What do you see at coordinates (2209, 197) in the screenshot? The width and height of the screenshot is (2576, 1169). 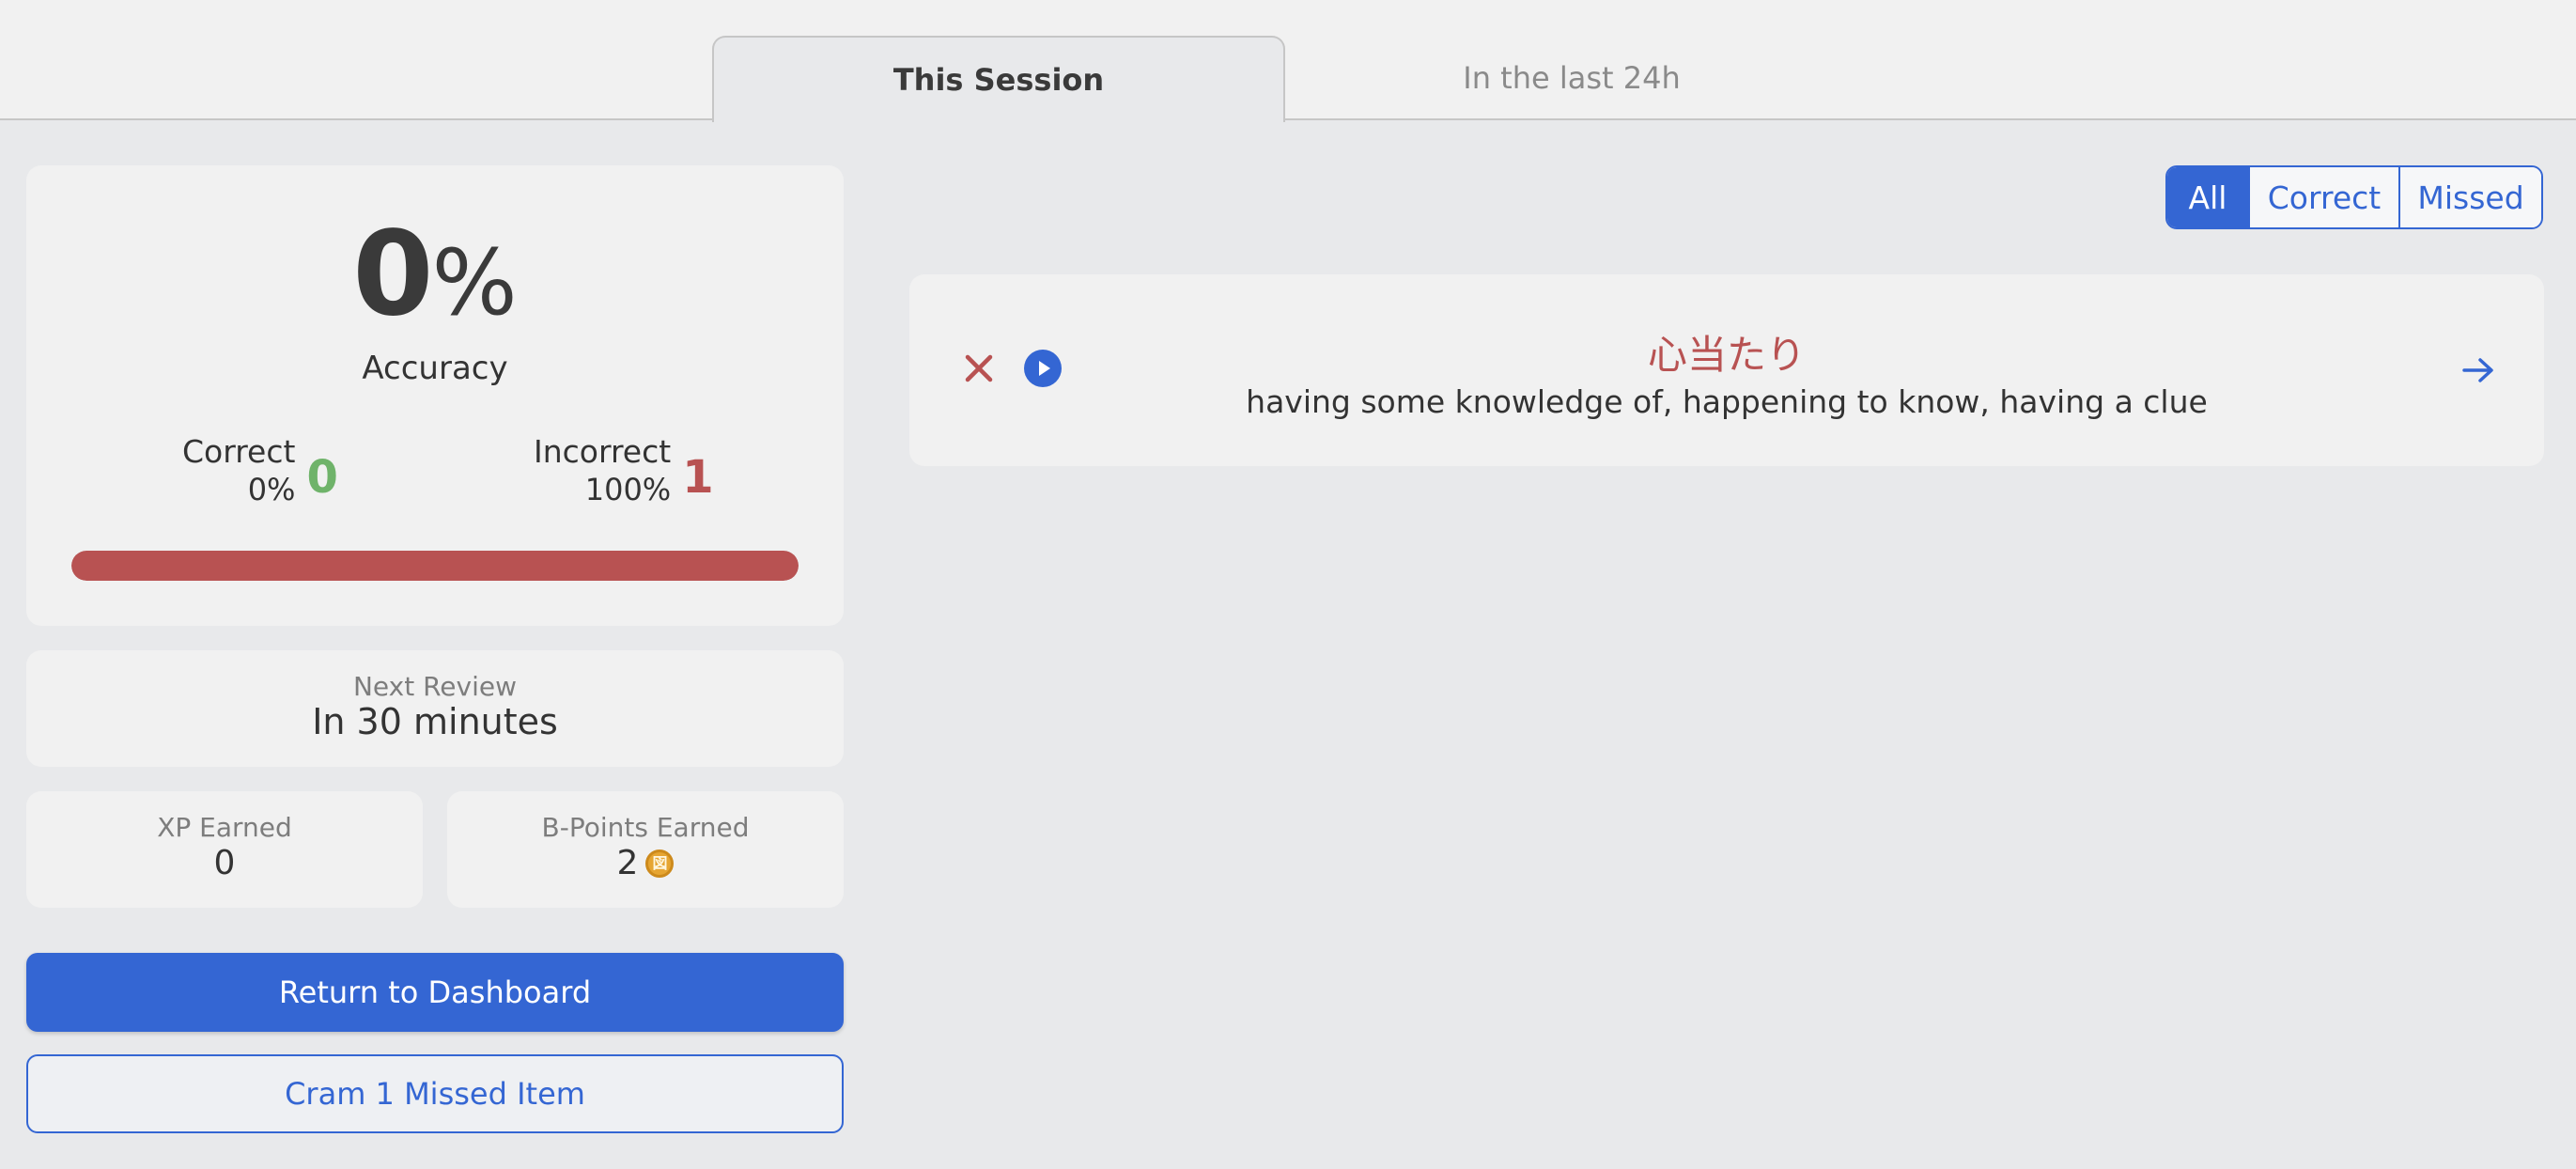 I see `filter-all: All` at bounding box center [2209, 197].